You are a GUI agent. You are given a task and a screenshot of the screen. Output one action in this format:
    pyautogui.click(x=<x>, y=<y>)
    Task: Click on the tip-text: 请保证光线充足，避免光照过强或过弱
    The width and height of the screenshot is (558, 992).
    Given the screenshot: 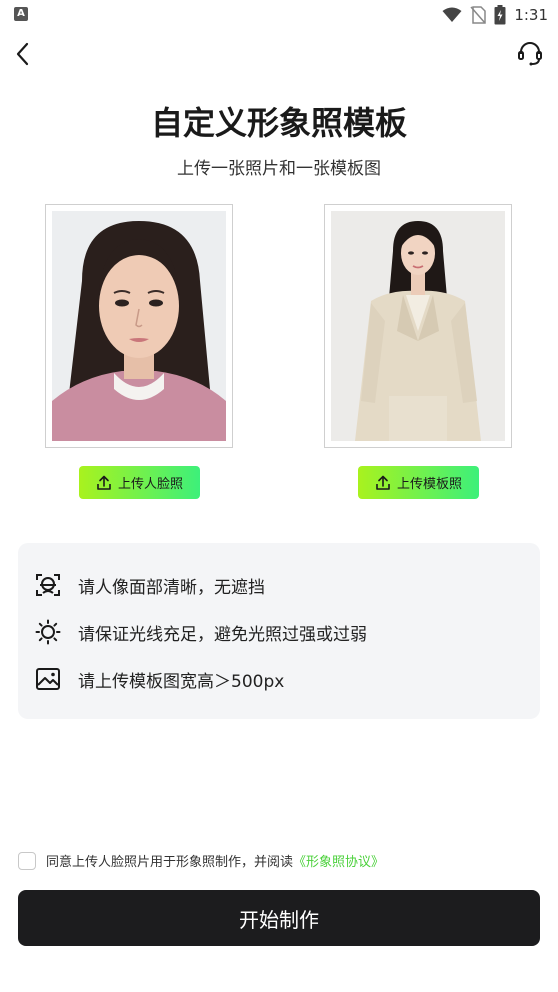 What is the action you would take?
    pyautogui.click(x=222, y=634)
    